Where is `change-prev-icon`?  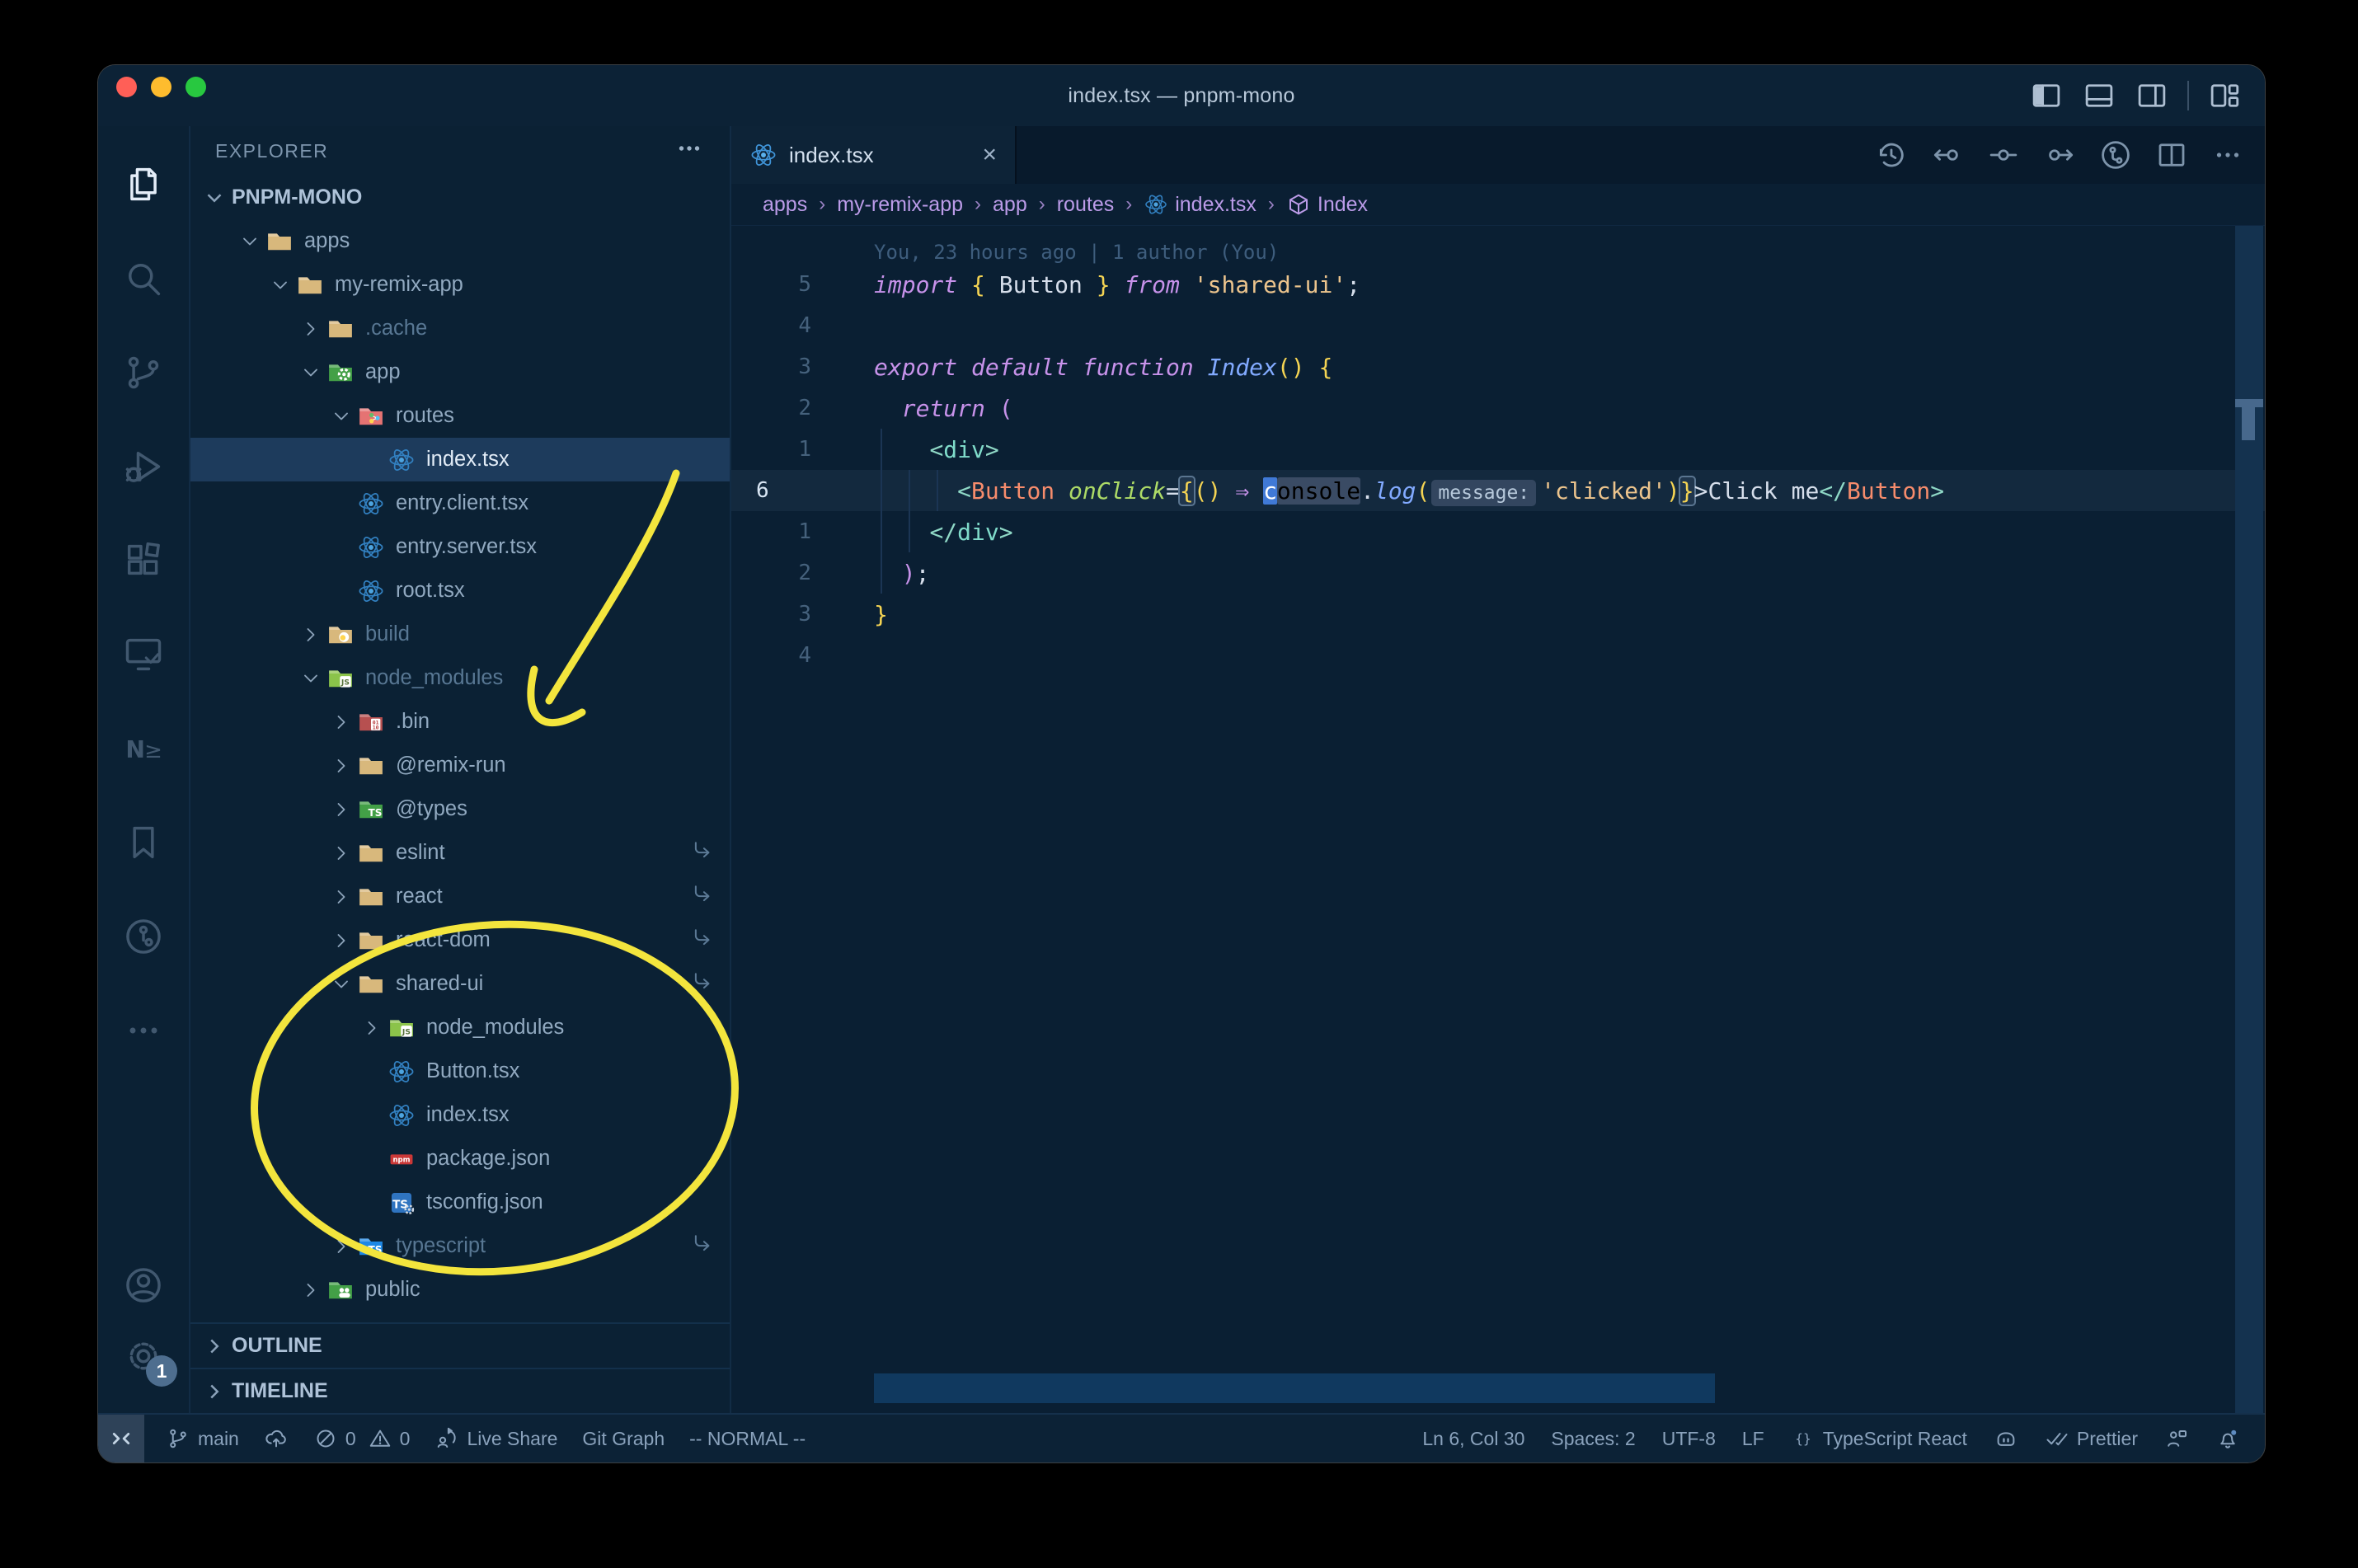
change-prev-icon is located at coordinates (1948, 155).